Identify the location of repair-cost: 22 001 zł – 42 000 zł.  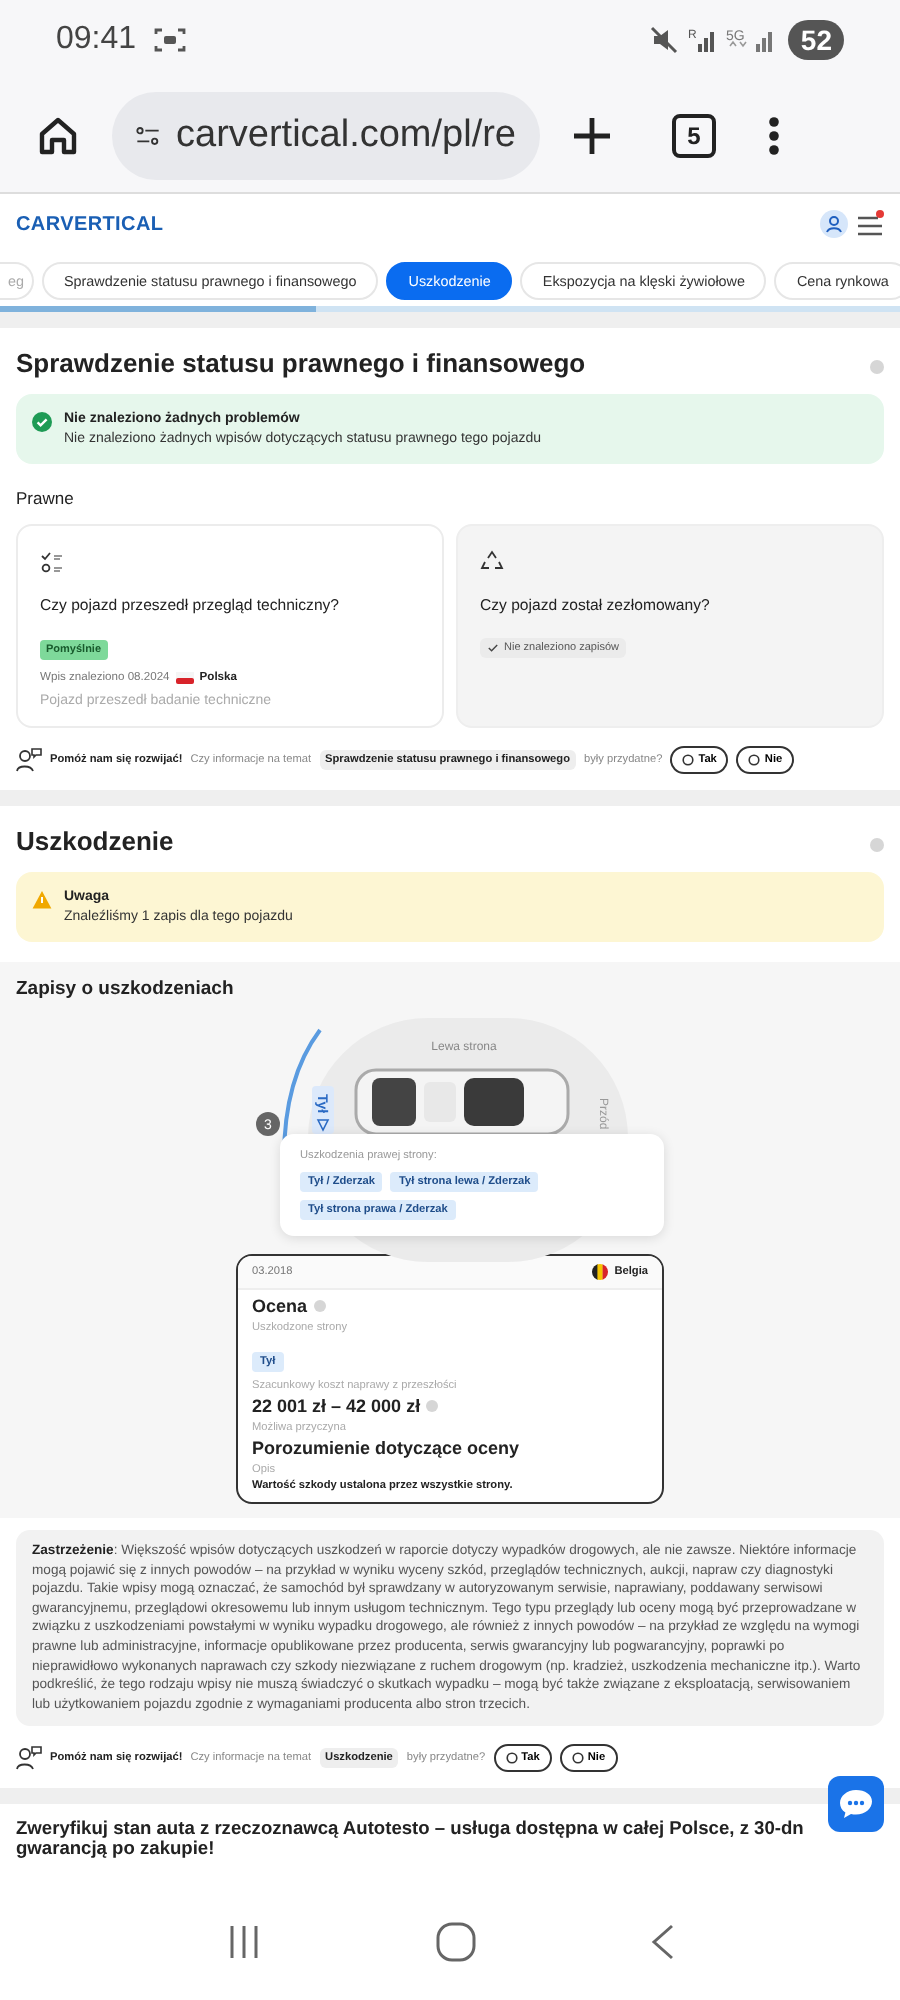
(336, 1406).